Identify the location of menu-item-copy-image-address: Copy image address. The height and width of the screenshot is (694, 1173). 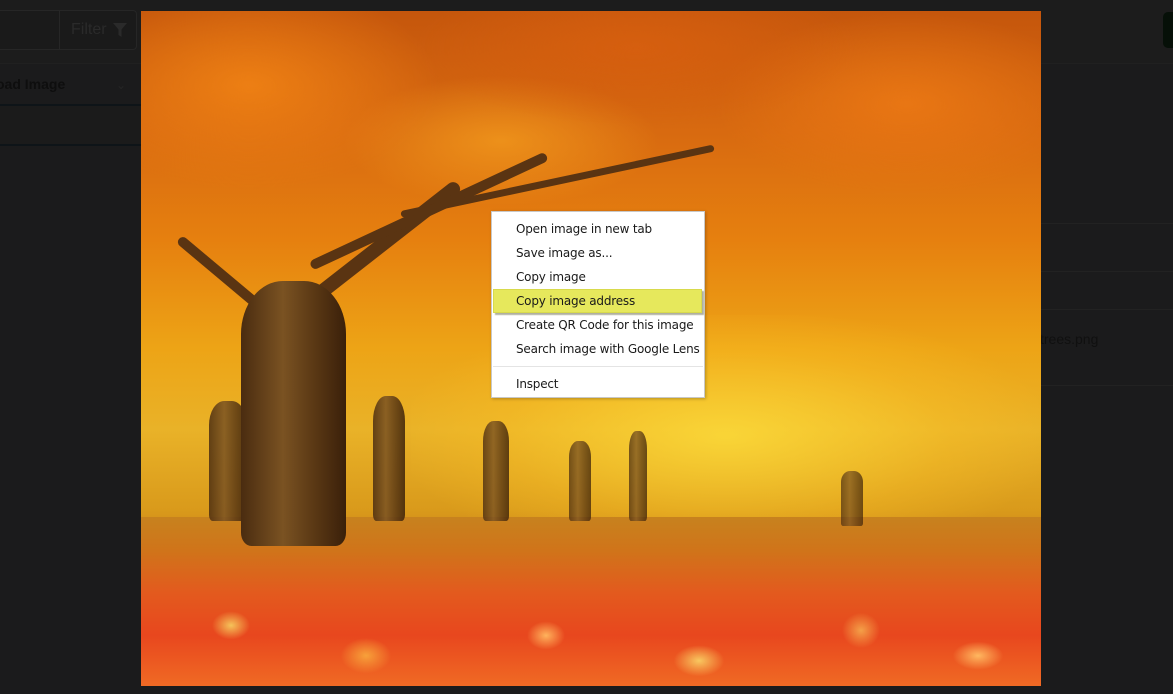
(597, 301).